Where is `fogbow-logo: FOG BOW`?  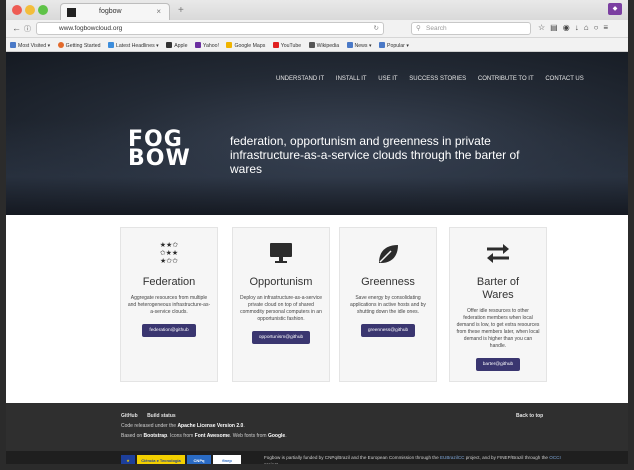 fogbow-logo: FOG BOW is located at coordinates (159, 150).